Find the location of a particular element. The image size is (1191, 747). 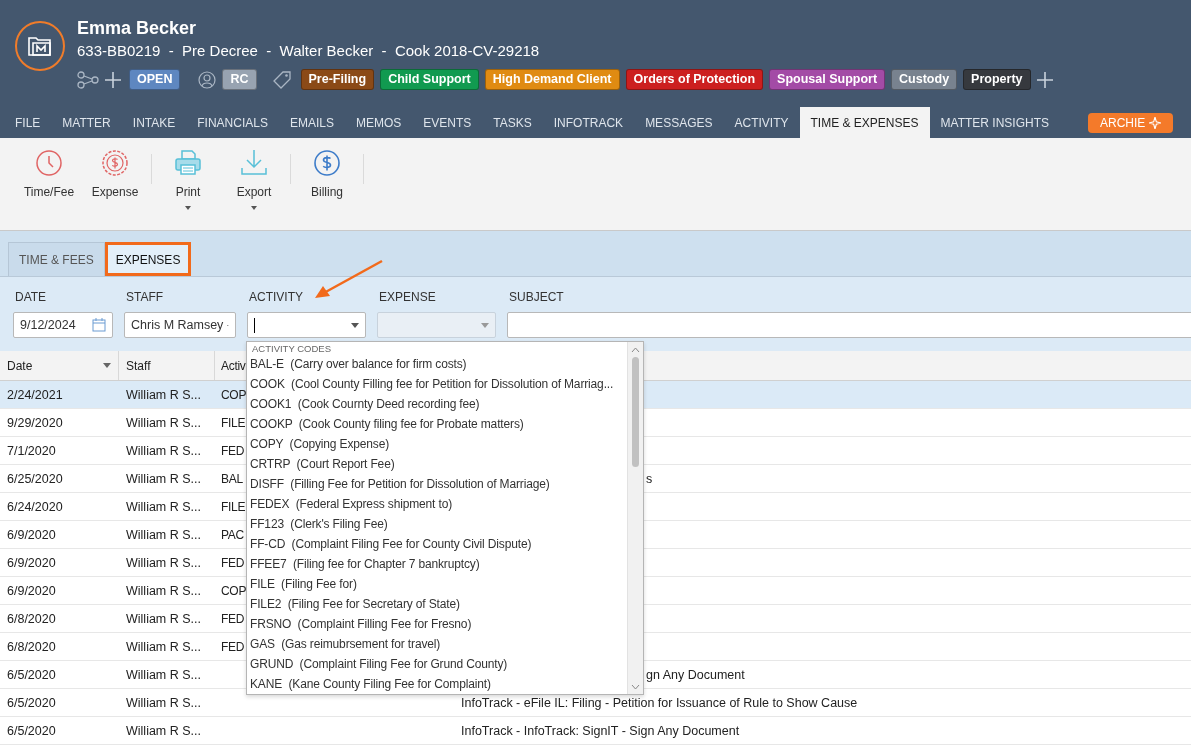

field-label: DATE is located at coordinates (31, 297).